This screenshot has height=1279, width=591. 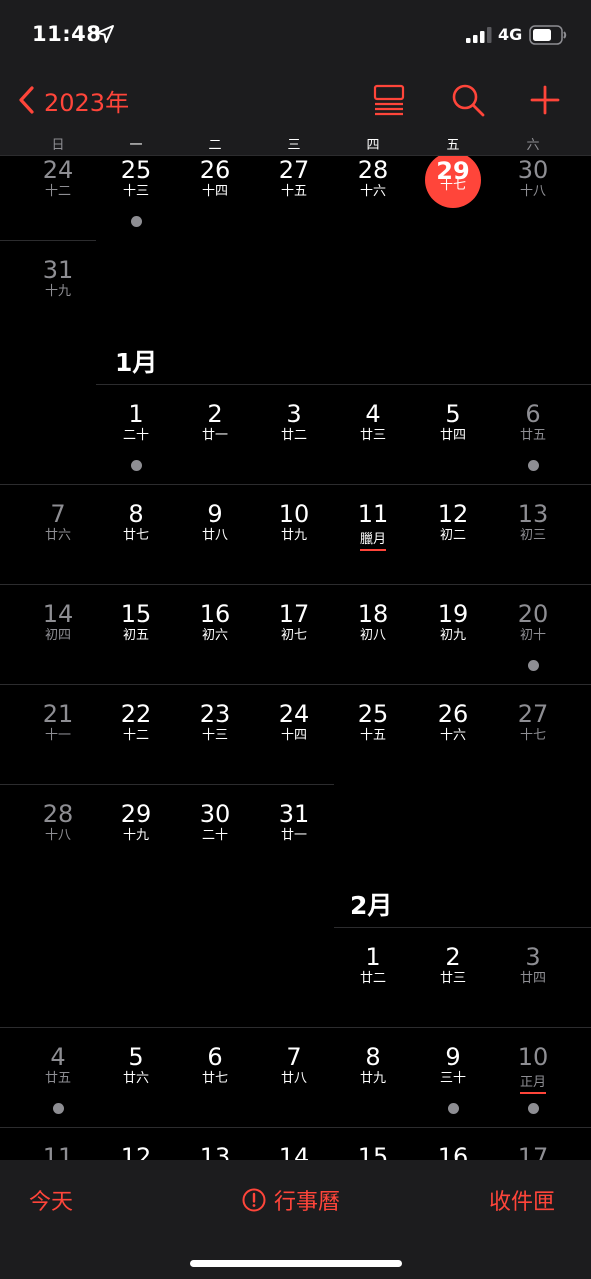 I want to click on lunar-date: 廿三, so click(x=372, y=435).